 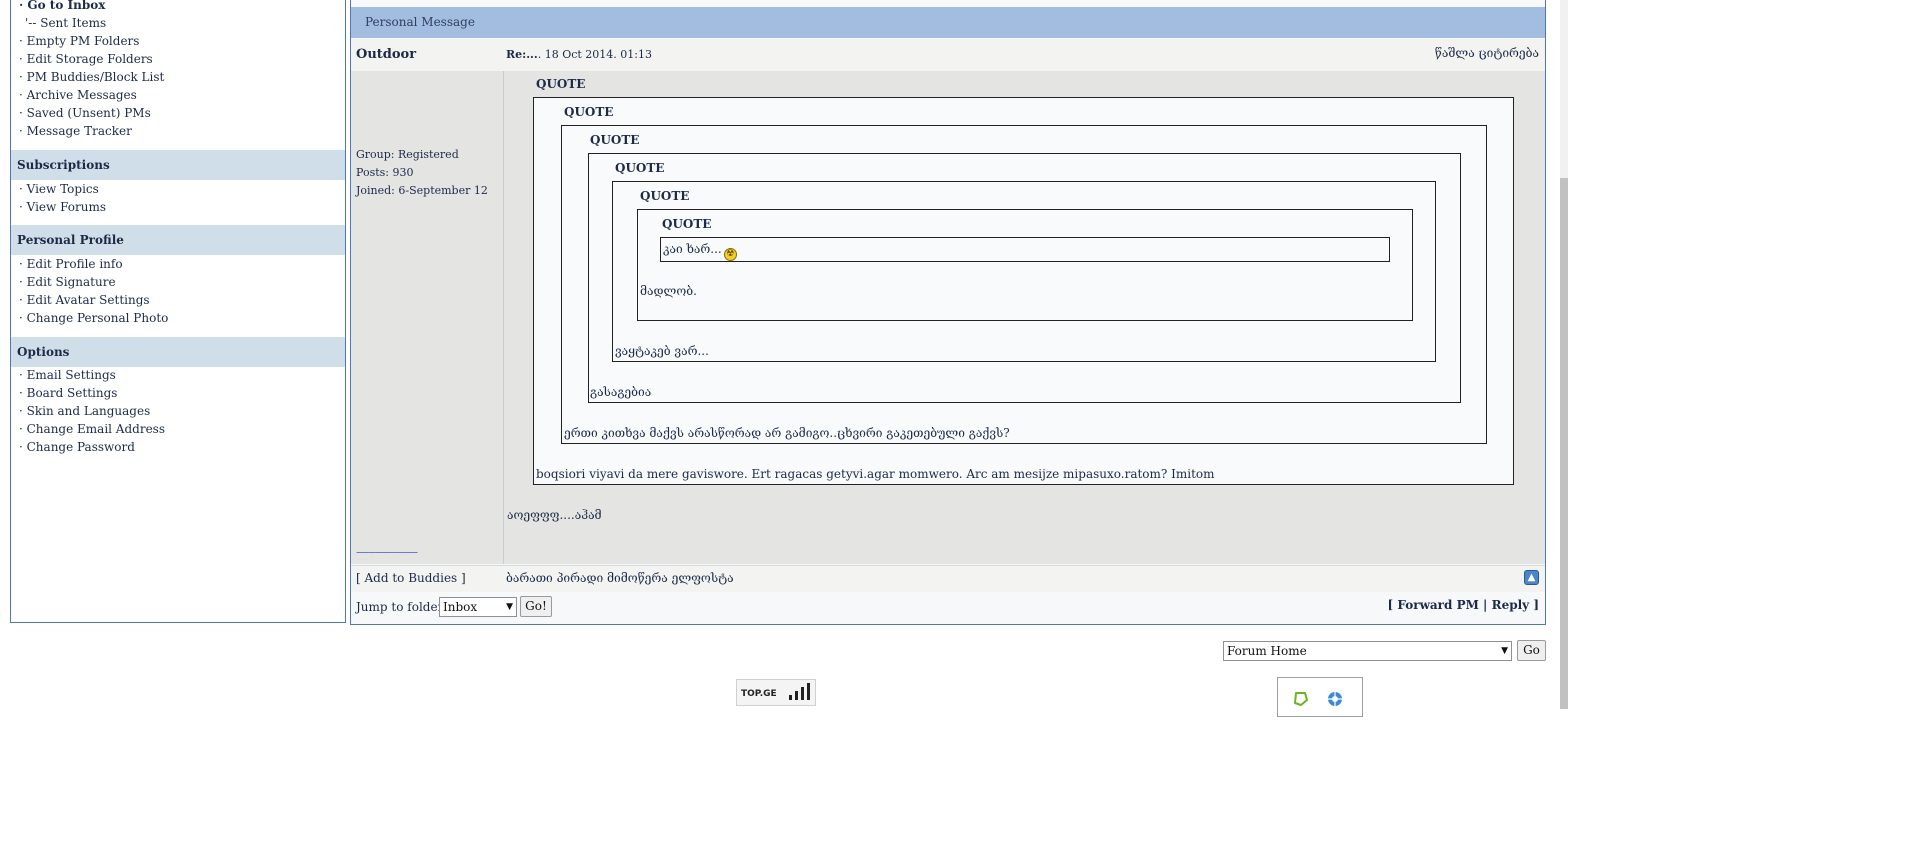 I want to click on add-to-buddies-link: [ Add to Buddies ], so click(x=411, y=578).